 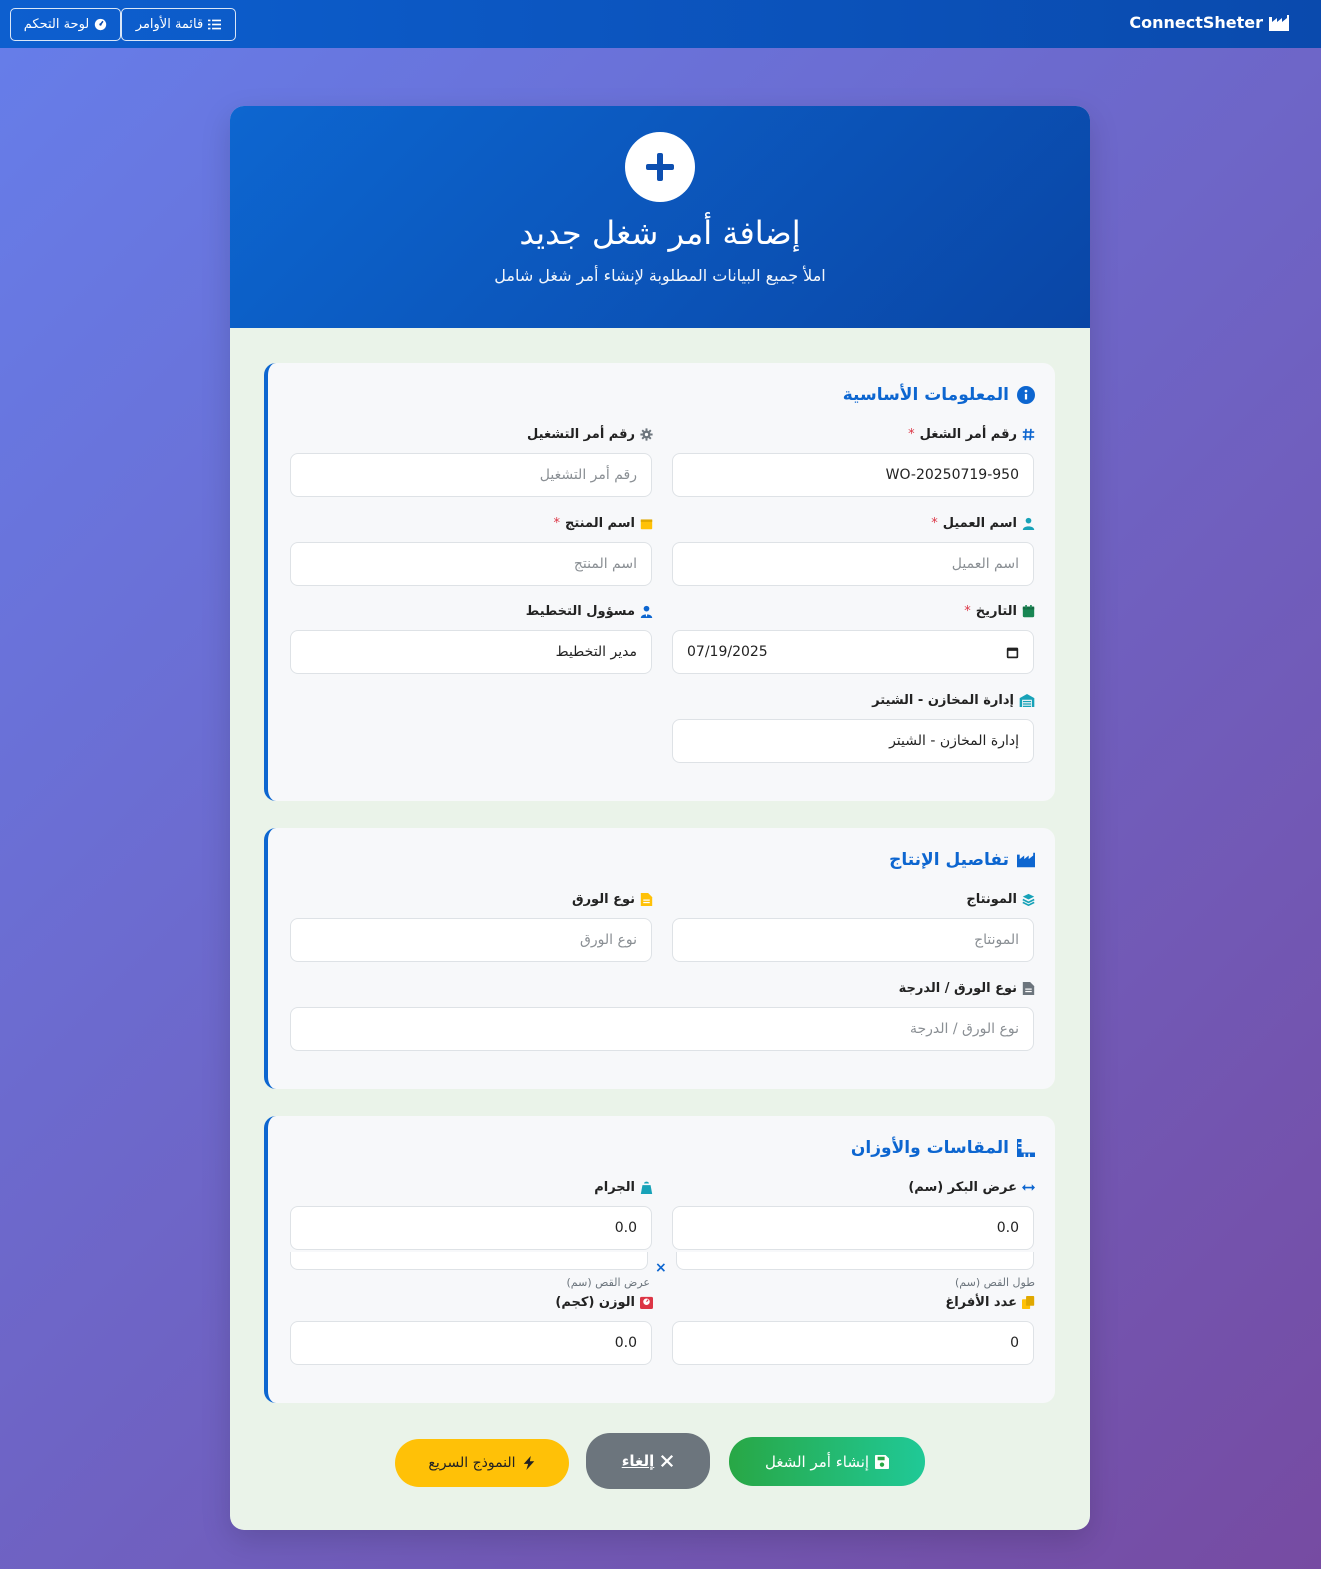 What do you see at coordinates (1028, 611) in the screenshot?
I see `calendar-icon` at bounding box center [1028, 611].